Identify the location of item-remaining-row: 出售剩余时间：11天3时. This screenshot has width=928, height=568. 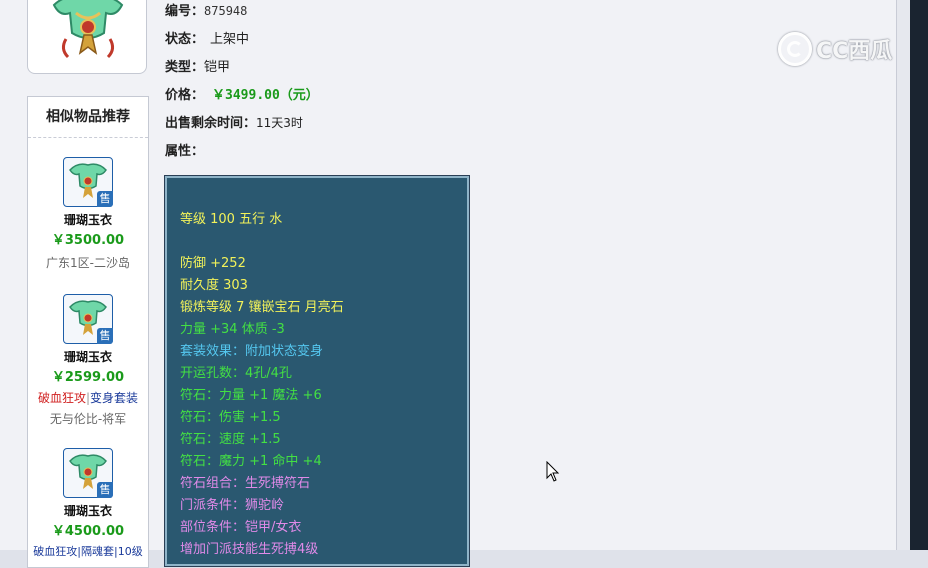
(234, 121).